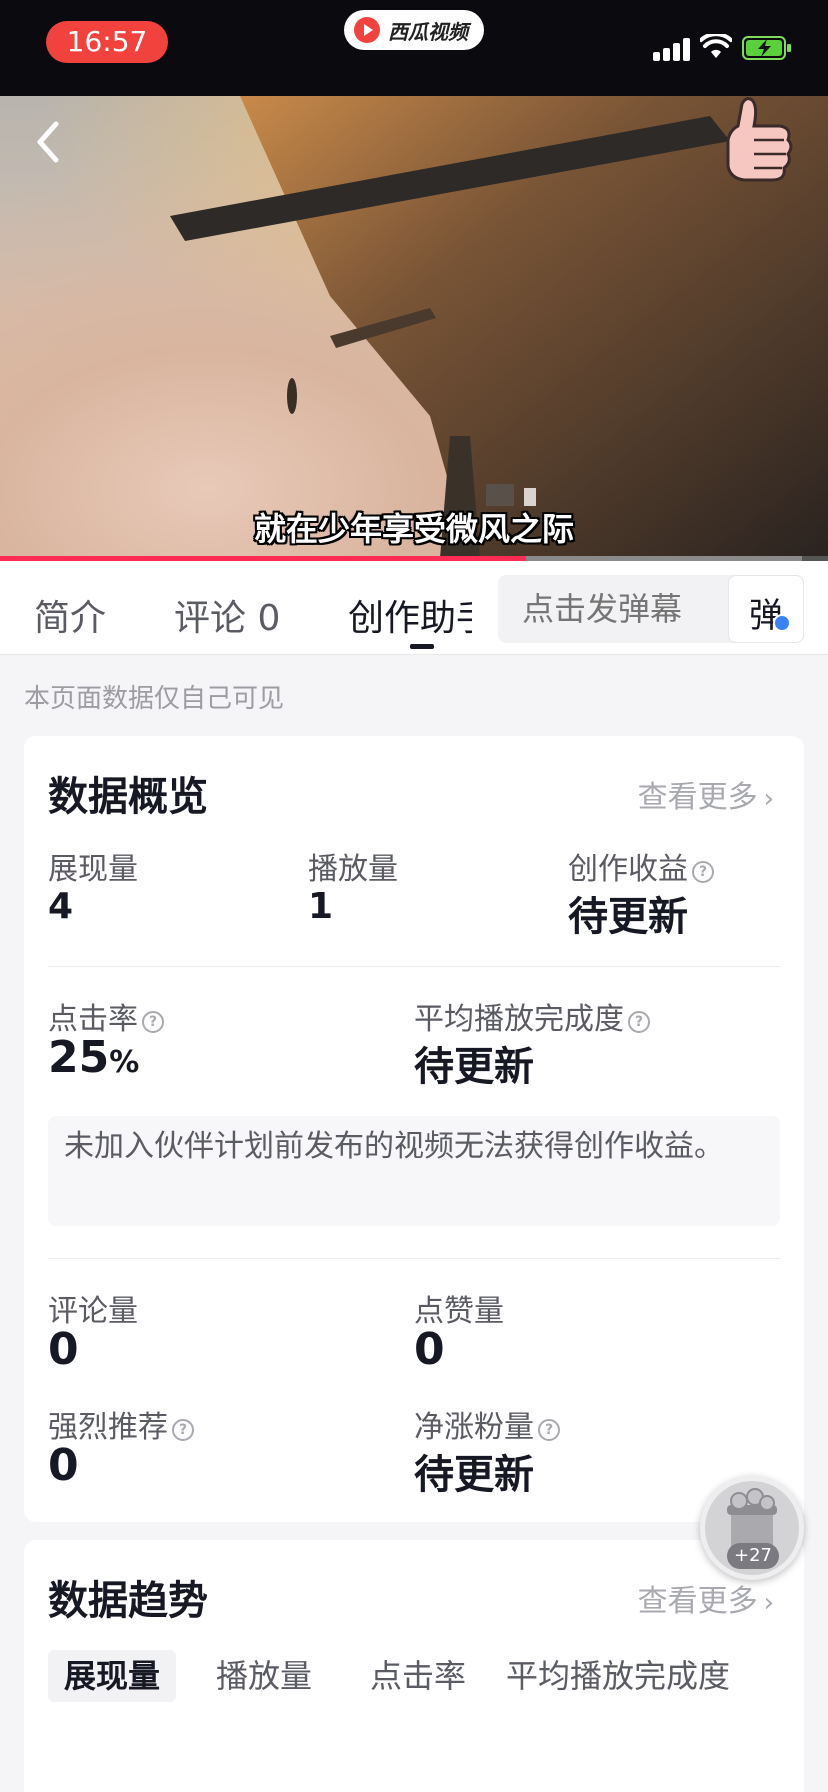 The height and width of the screenshot is (1792, 828). I want to click on recommend-value: 0, so click(63, 1465).